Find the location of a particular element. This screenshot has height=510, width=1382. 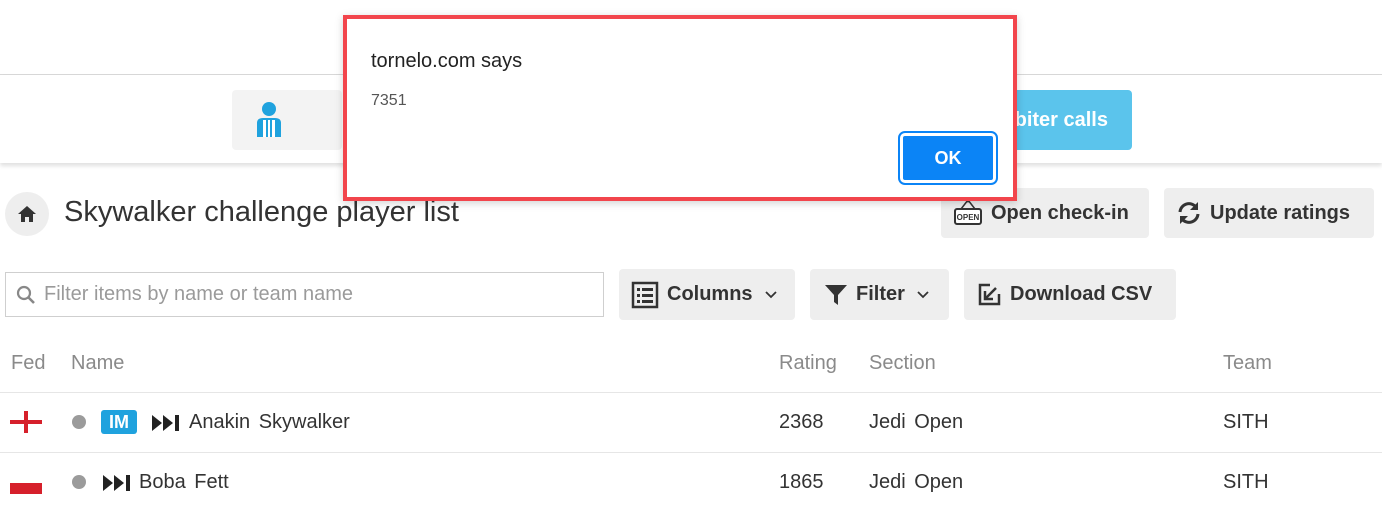

arbiter-icon is located at coordinates (269, 119).